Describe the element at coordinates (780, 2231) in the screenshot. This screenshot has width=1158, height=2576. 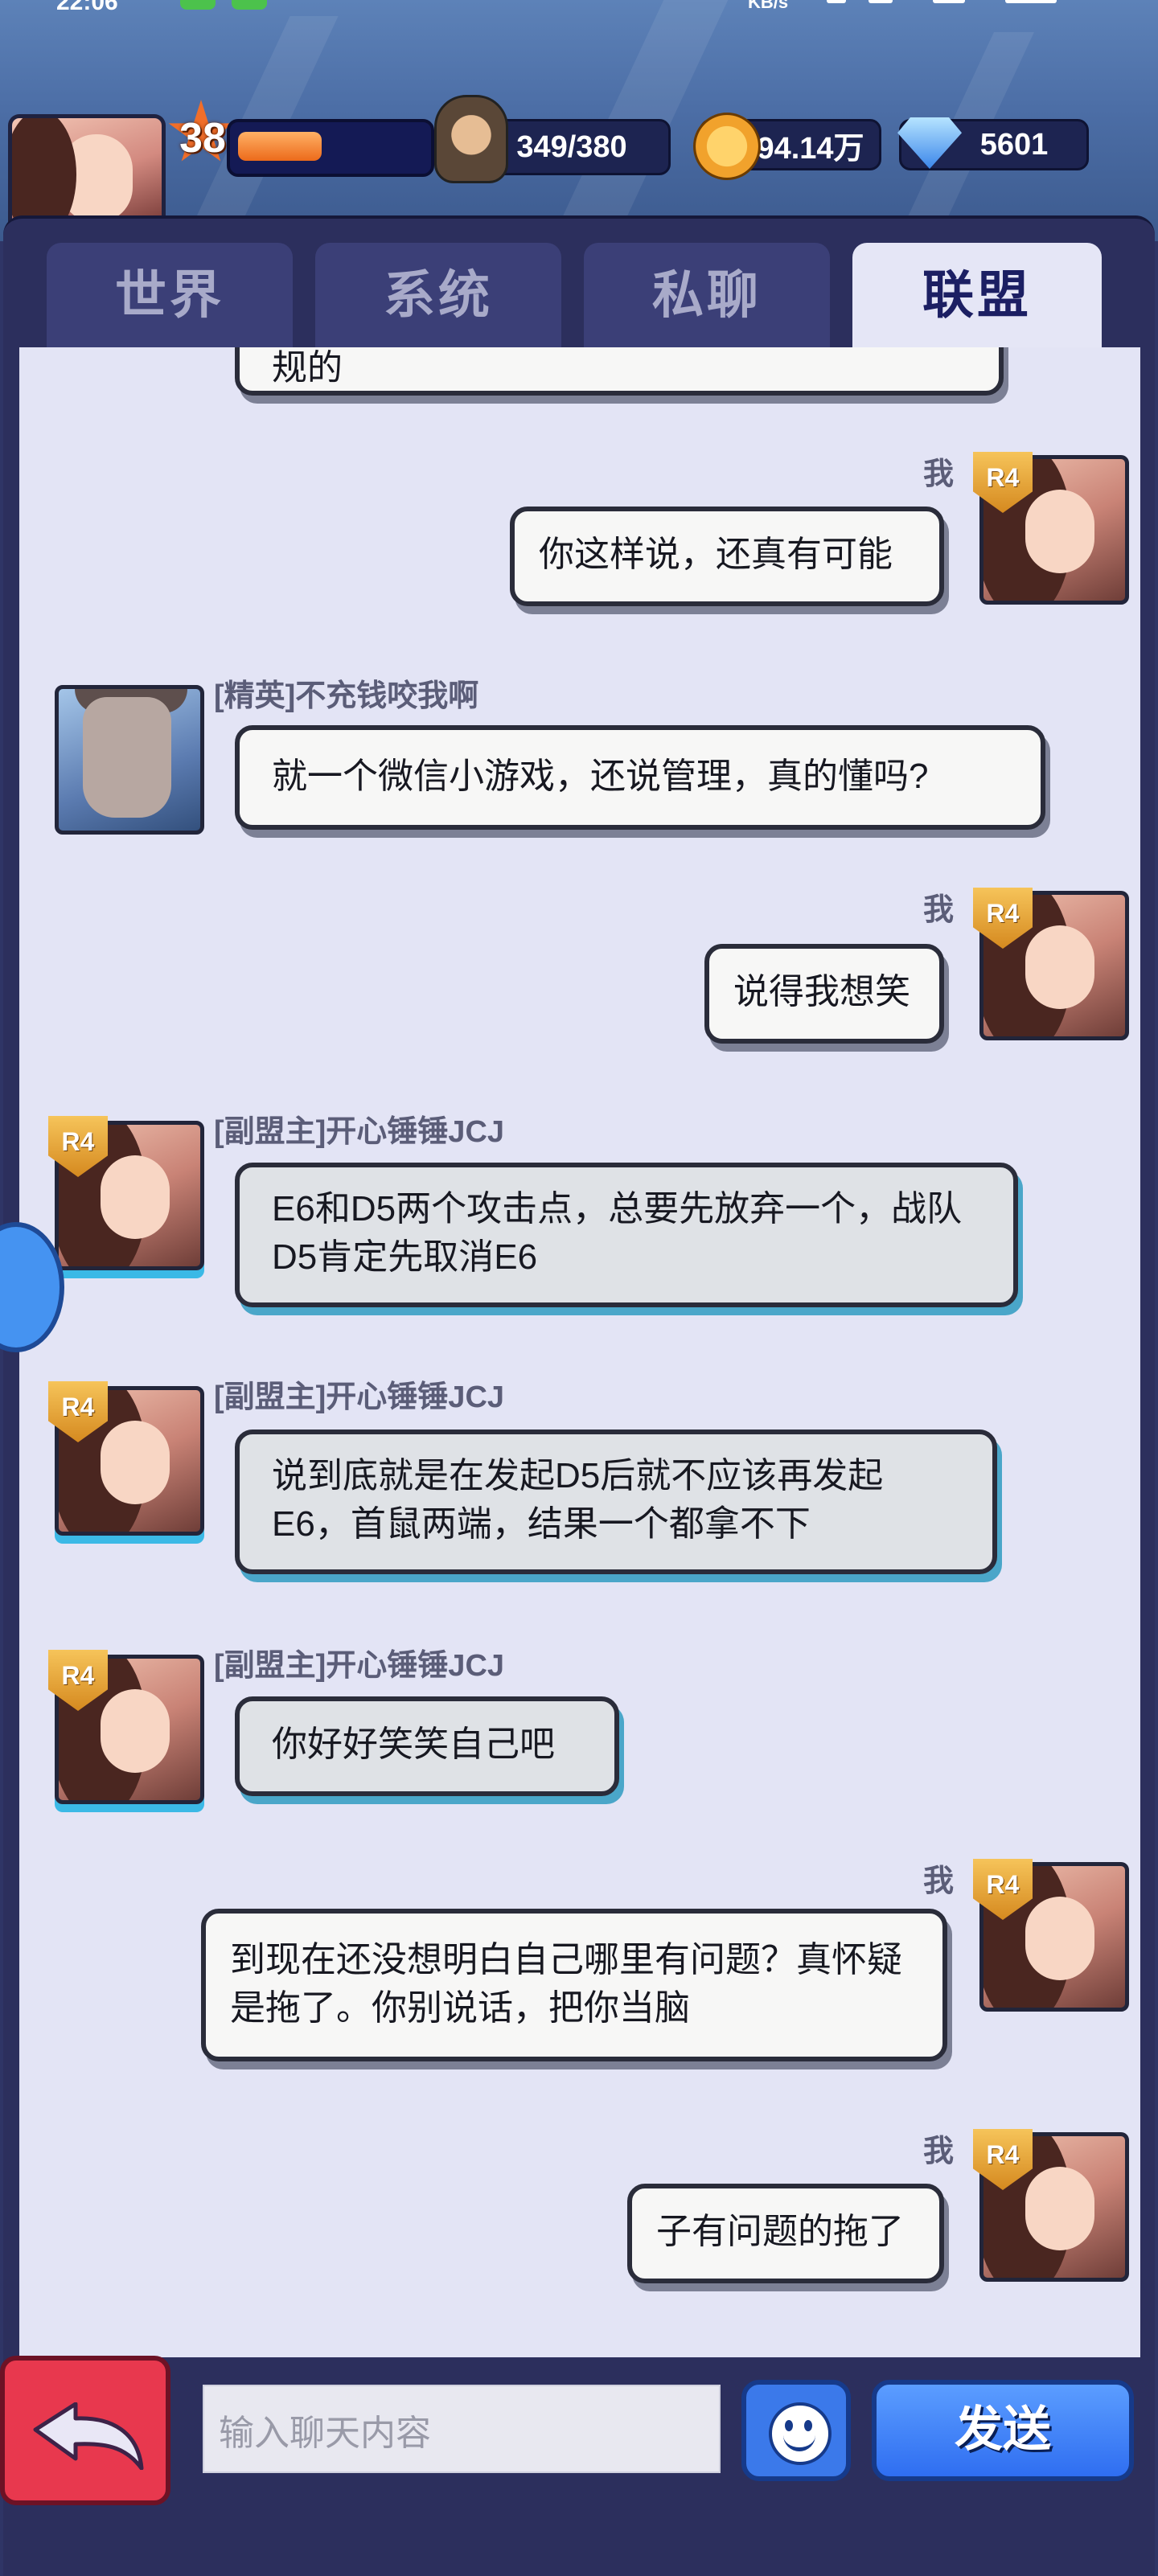
I see `message-text: 子有问题的拖了` at that location.